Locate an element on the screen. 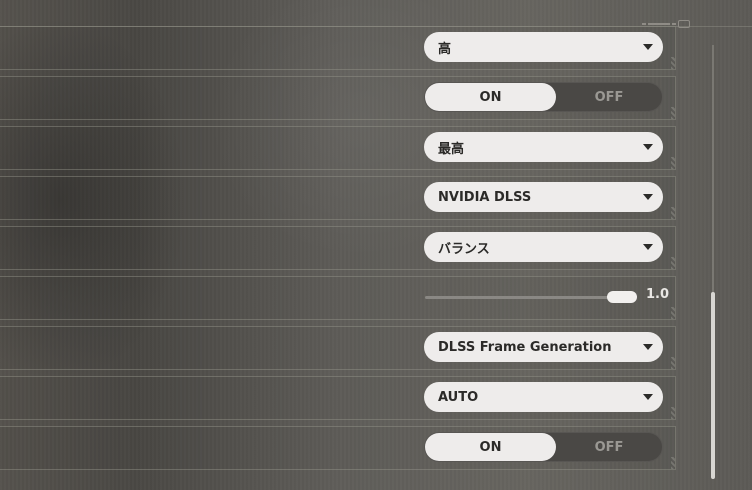  setting-row: NVIDIA DLSS is located at coordinates (338, 198).